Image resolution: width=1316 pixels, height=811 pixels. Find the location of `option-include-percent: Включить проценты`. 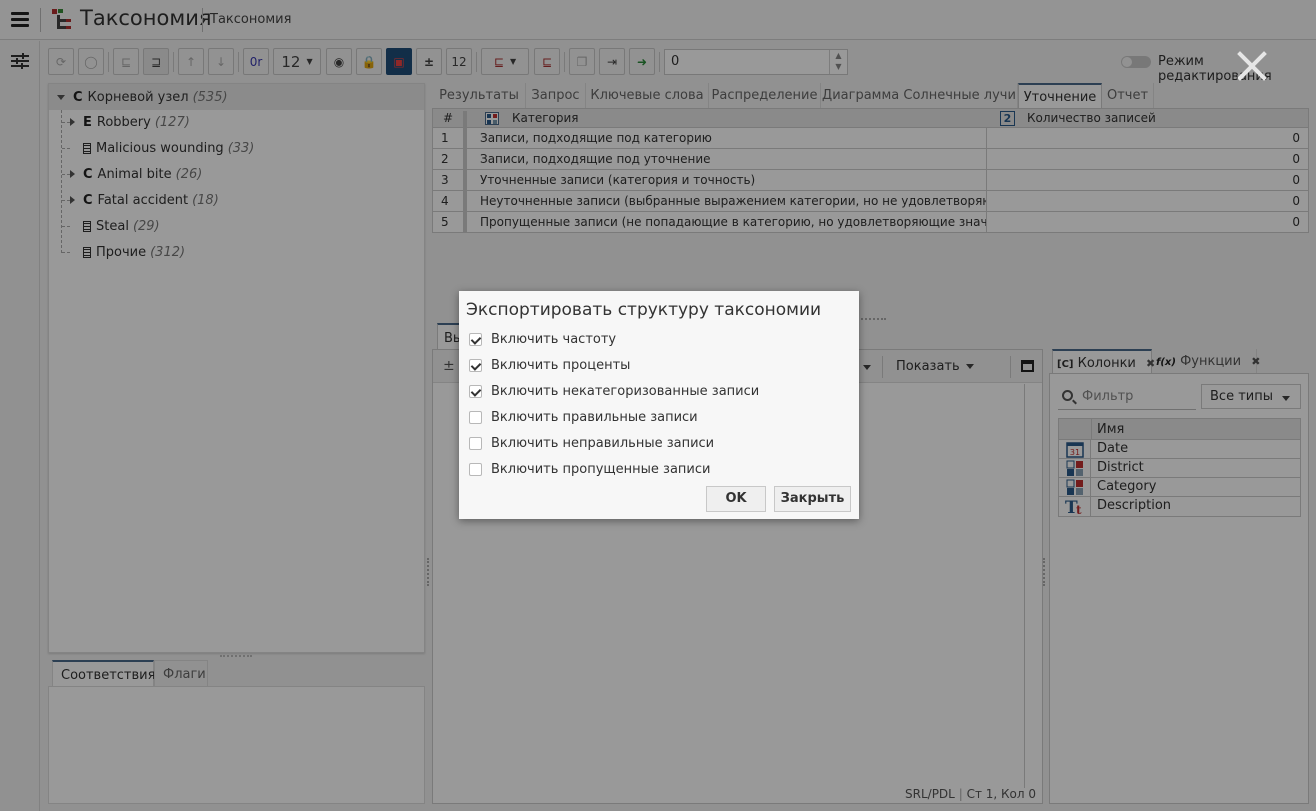

option-include-percent: Включить проценты is located at coordinates (549, 365).